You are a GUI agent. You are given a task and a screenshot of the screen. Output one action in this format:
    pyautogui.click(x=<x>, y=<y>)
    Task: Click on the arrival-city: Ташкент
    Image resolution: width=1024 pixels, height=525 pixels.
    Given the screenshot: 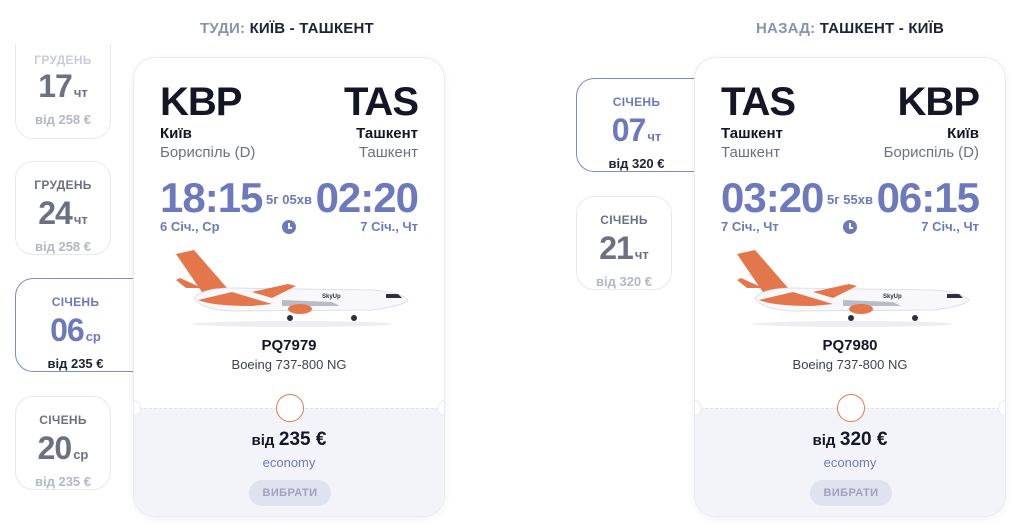 What is the action you would take?
    pyautogui.click(x=387, y=133)
    